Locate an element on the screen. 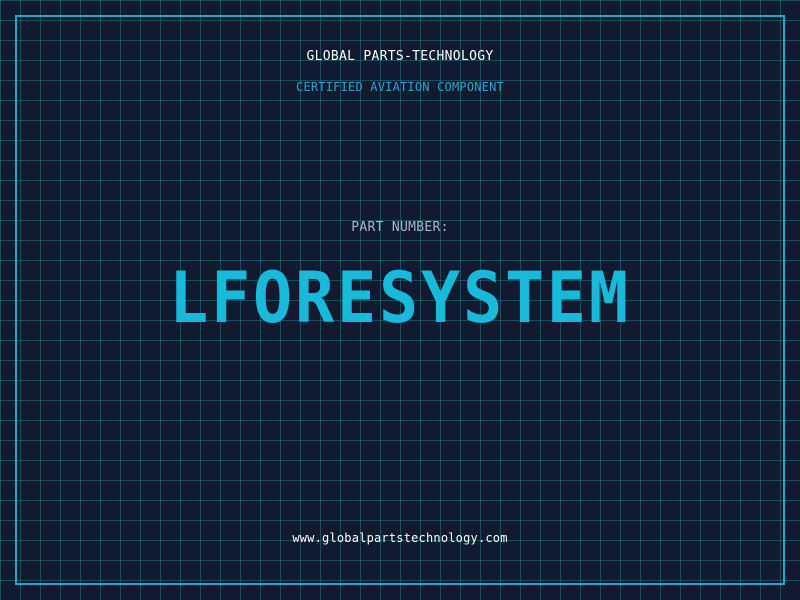  certification-subtitle: CERTIFIED AVIATION COMPONENT is located at coordinates (400, 87).